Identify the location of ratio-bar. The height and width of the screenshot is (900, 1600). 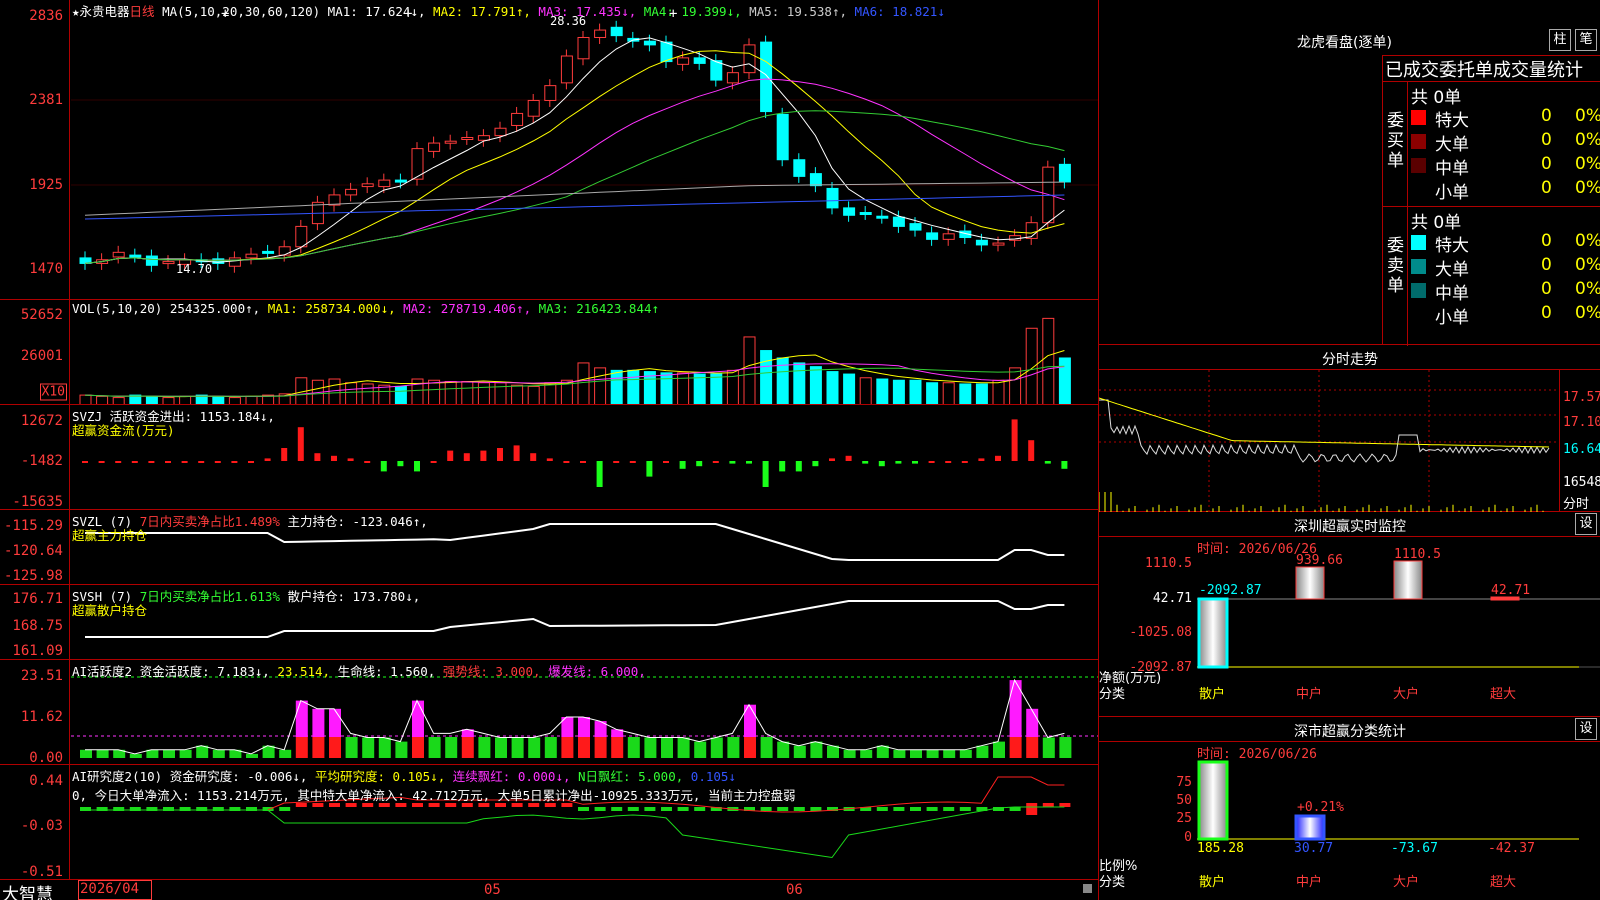
(1213, 800).